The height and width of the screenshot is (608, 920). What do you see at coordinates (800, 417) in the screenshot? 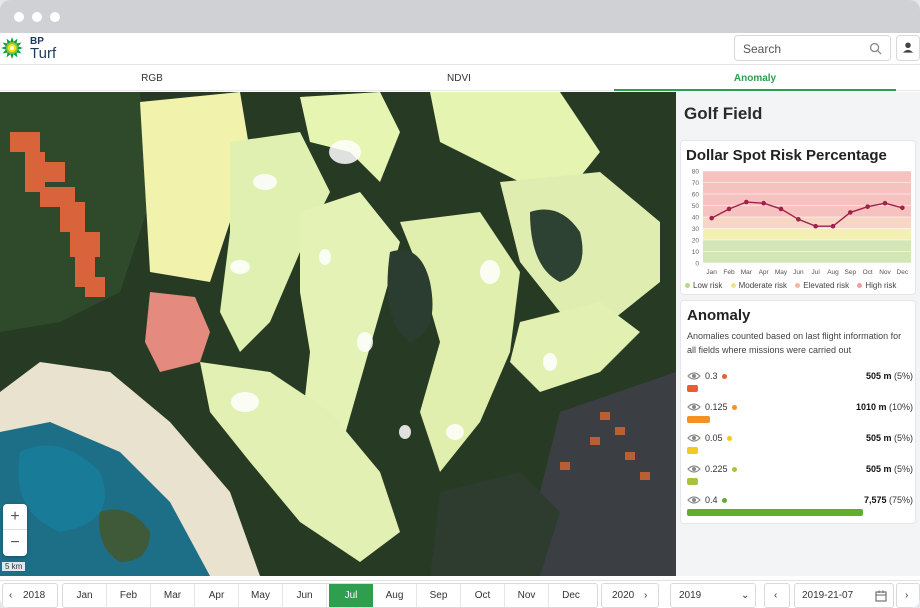
I see `anomaly-row: 0.125 1010 m (10%)` at bounding box center [800, 417].